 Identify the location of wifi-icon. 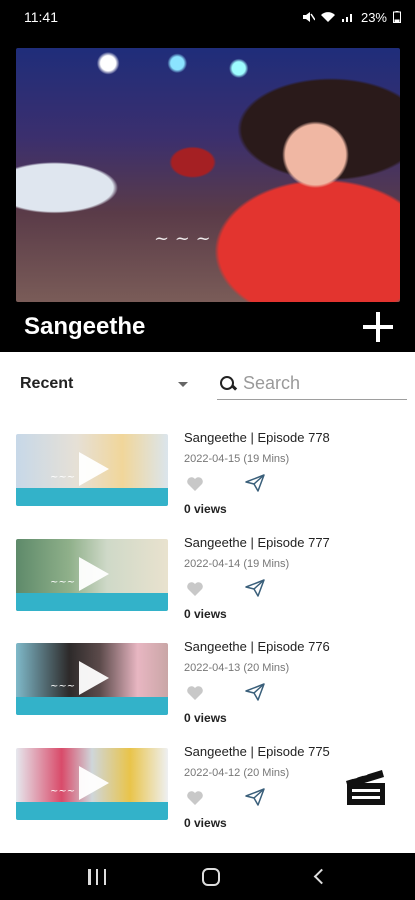
(327, 17).